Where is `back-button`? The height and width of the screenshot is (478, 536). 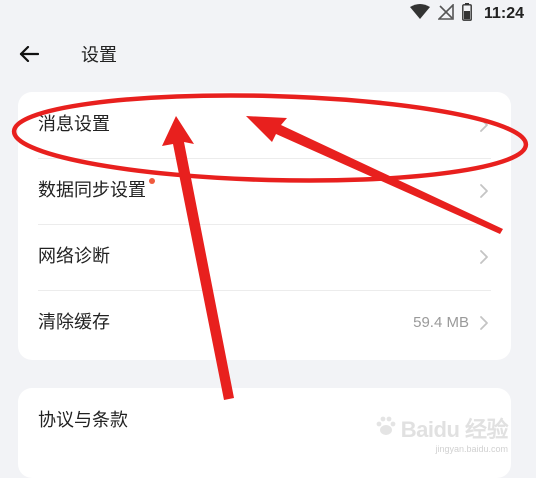
back-button is located at coordinates (29, 56).